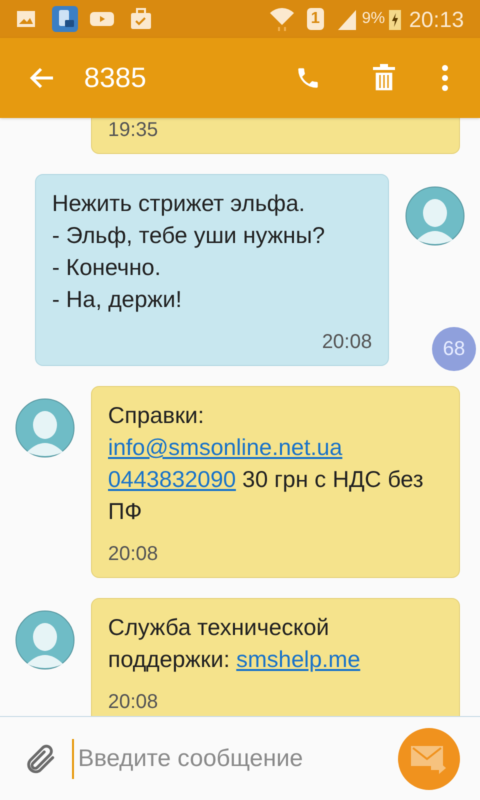  I want to click on battery-charging-icon, so click(394, 19).